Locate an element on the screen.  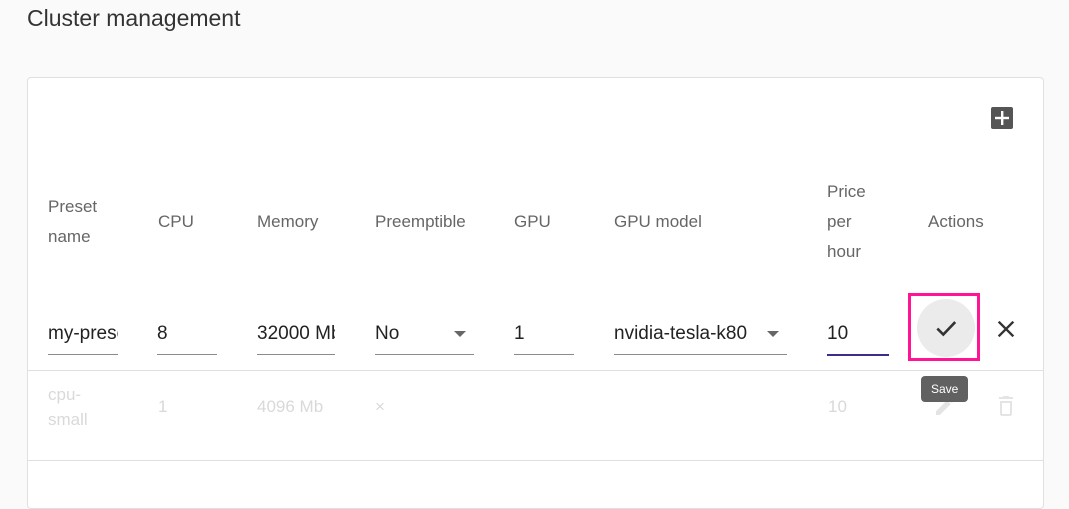
cancel-button is located at coordinates (1006, 329).